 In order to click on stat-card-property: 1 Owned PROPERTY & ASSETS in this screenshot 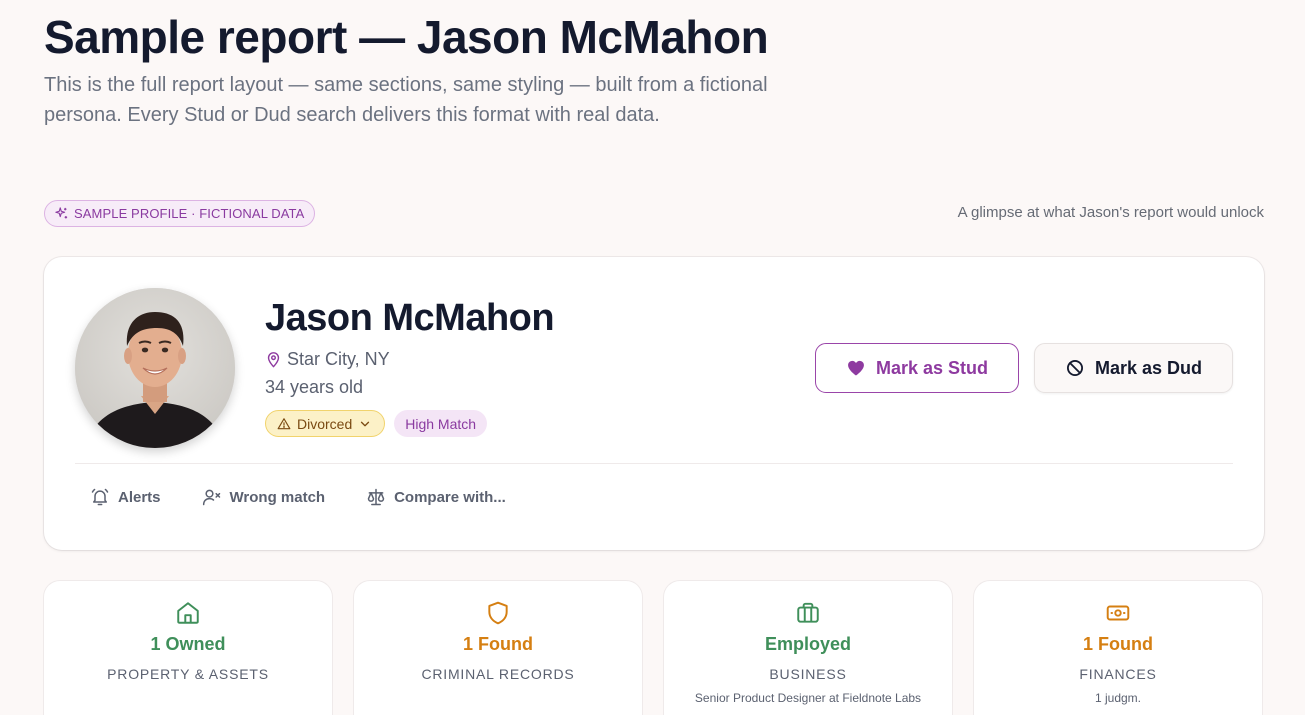, I will do `click(188, 648)`.